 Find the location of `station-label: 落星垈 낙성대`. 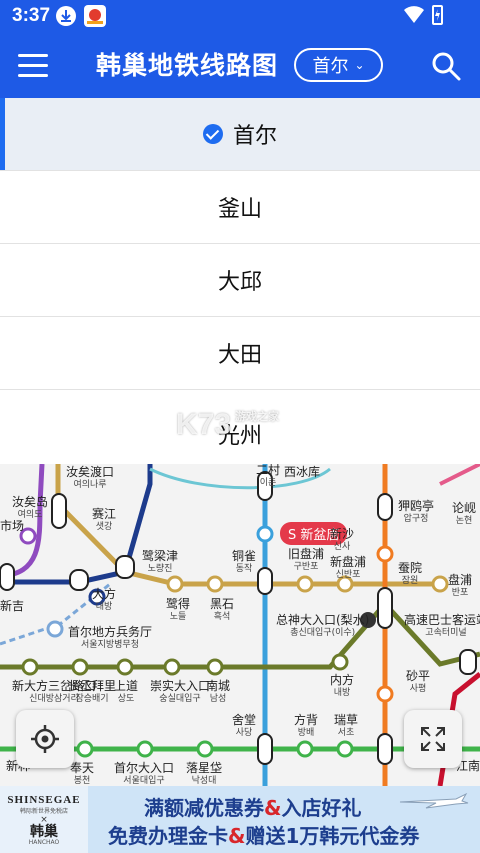

station-label: 落星垈 낙성대 is located at coordinates (204, 774).